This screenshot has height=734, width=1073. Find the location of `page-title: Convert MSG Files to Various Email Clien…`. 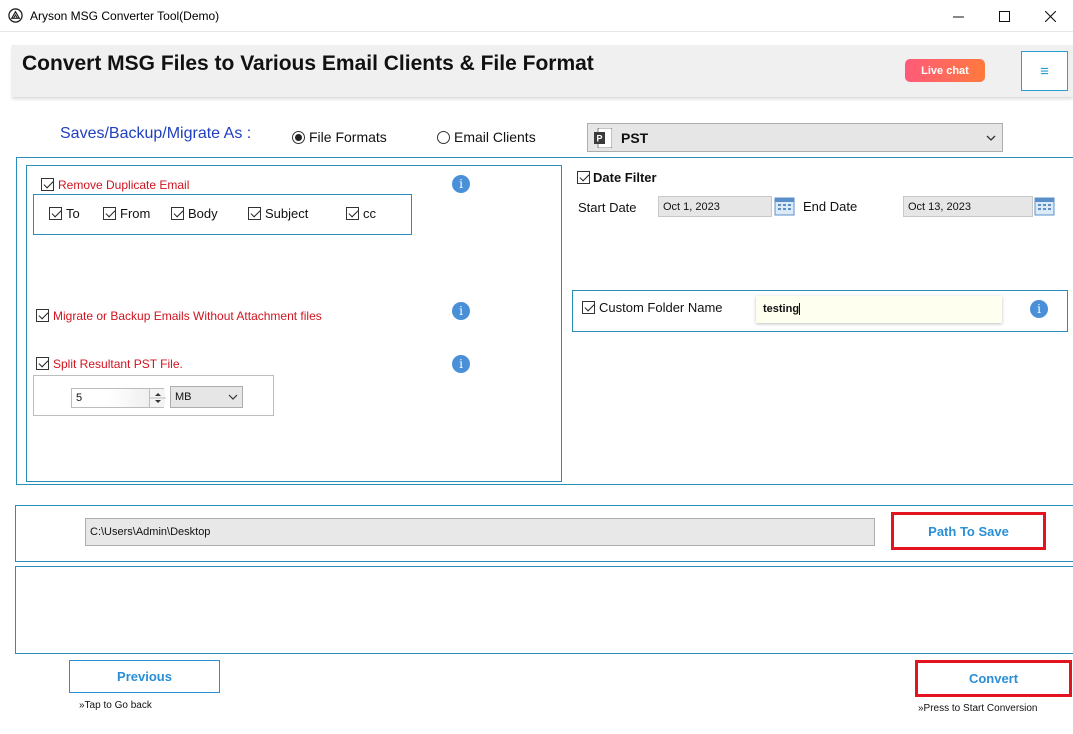

page-title: Convert MSG Files to Various Email Clien… is located at coordinates (308, 63).